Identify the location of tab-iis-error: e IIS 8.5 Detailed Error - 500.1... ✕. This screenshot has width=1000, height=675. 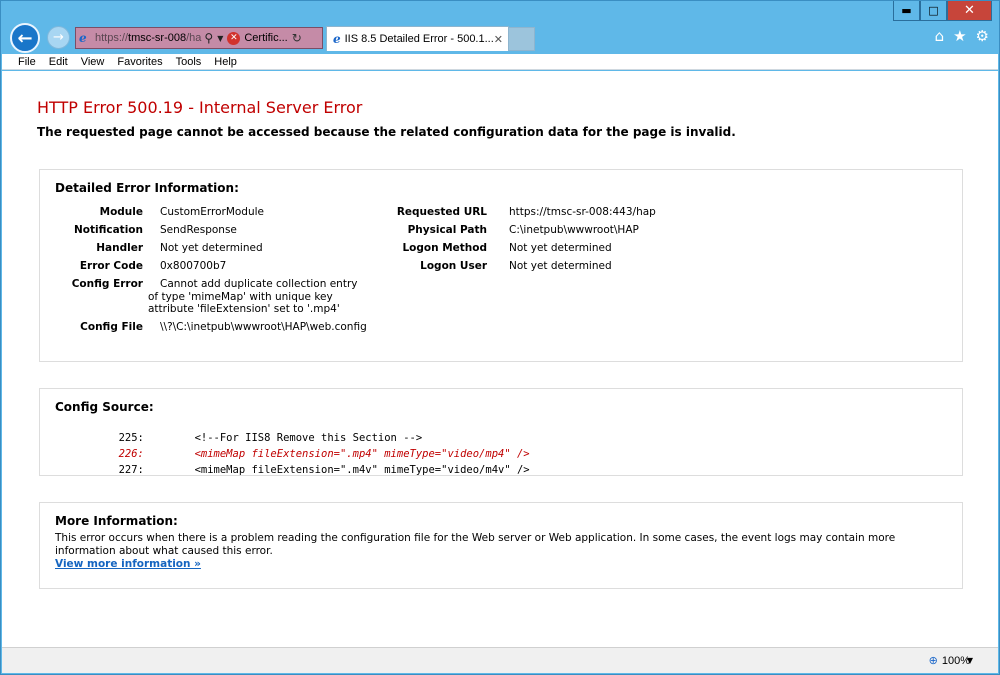
(417, 38).